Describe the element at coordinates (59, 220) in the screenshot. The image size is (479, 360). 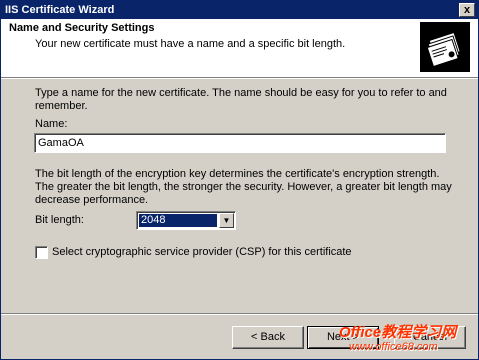
I see `bit-length-label: Bit length:` at that location.